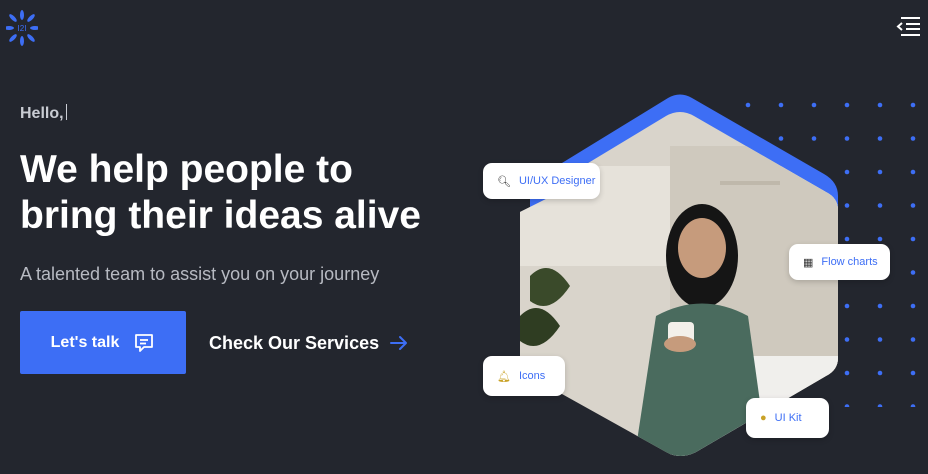  I want to click on menu-collapse-icon, so click(908, 26).